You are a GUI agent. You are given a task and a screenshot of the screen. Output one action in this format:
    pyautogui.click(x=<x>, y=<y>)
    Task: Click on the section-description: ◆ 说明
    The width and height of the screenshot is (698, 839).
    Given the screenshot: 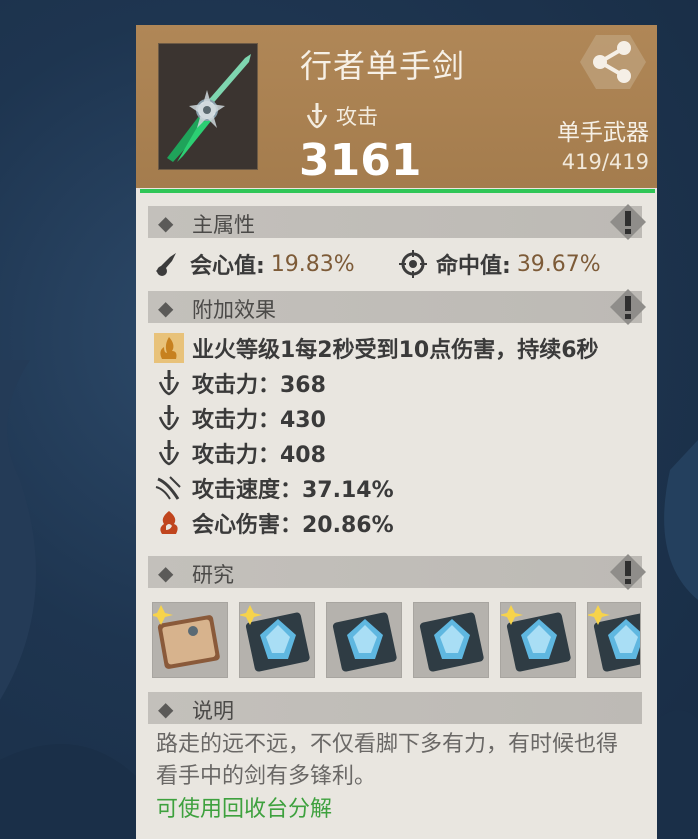 What is the action you would take?
    pyautogui.click(x=395, y=708)
    